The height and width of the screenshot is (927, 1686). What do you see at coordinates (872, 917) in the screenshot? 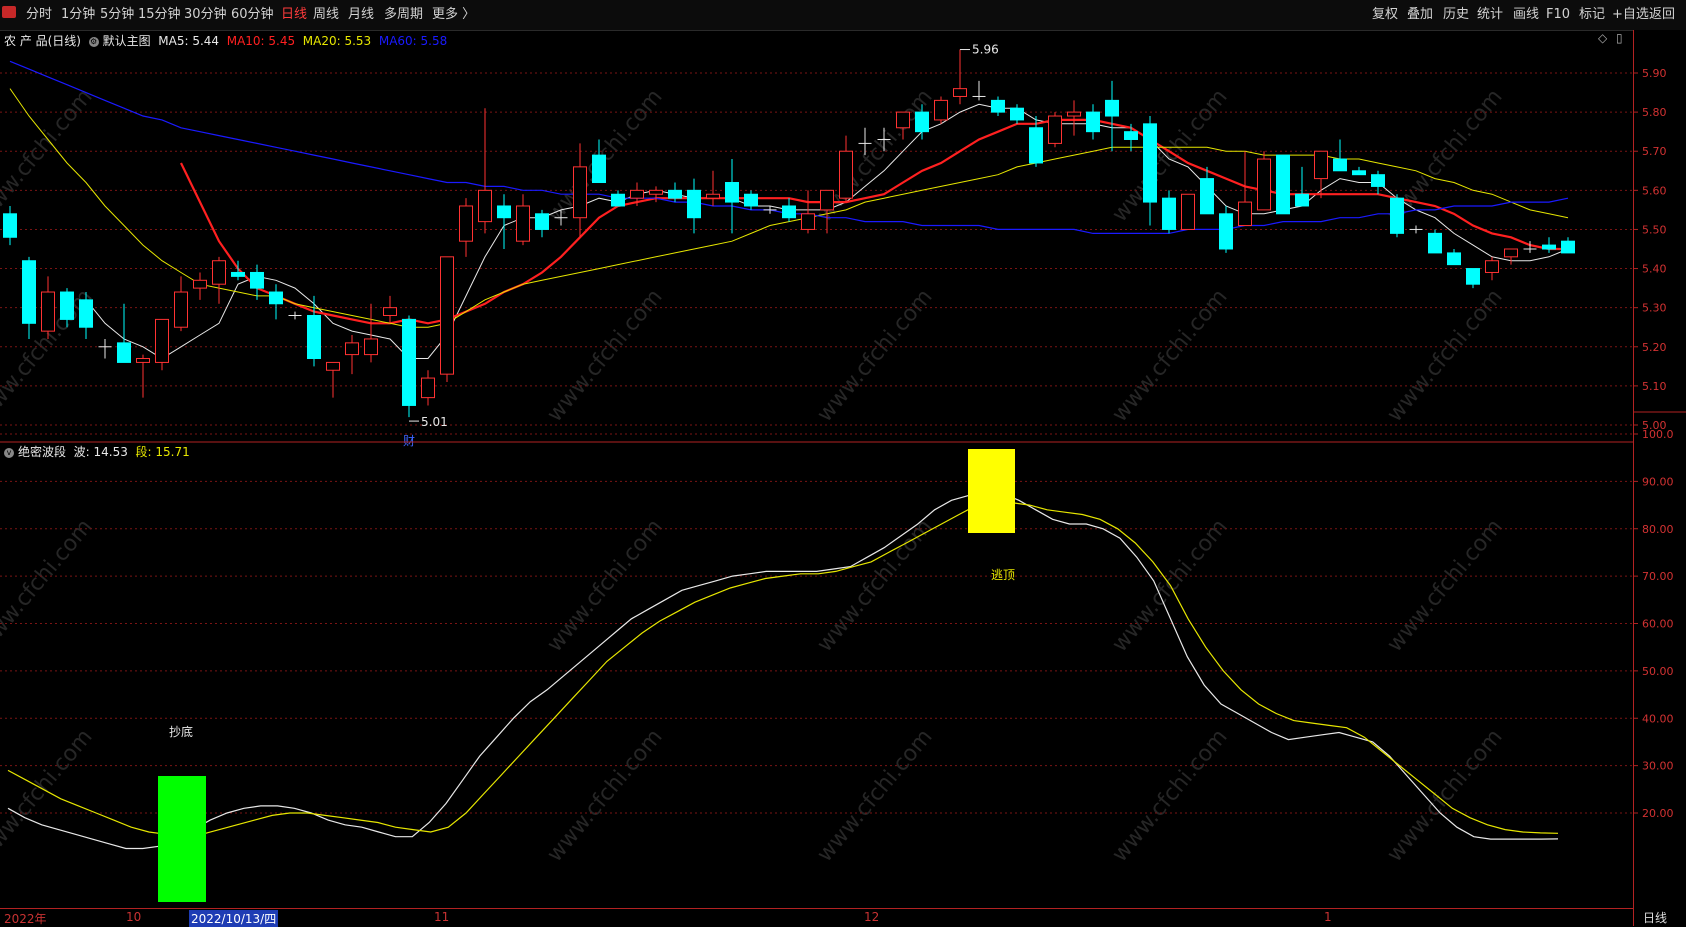
I see `x-label-dec: 12` at bounding box center [872, 917].